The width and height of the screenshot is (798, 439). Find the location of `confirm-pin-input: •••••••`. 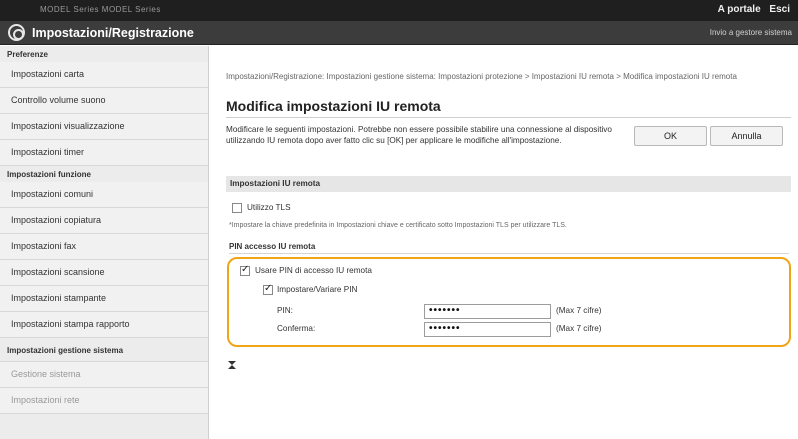

confirm-pin-input: ••••••• is located at coordinates (487, 329).